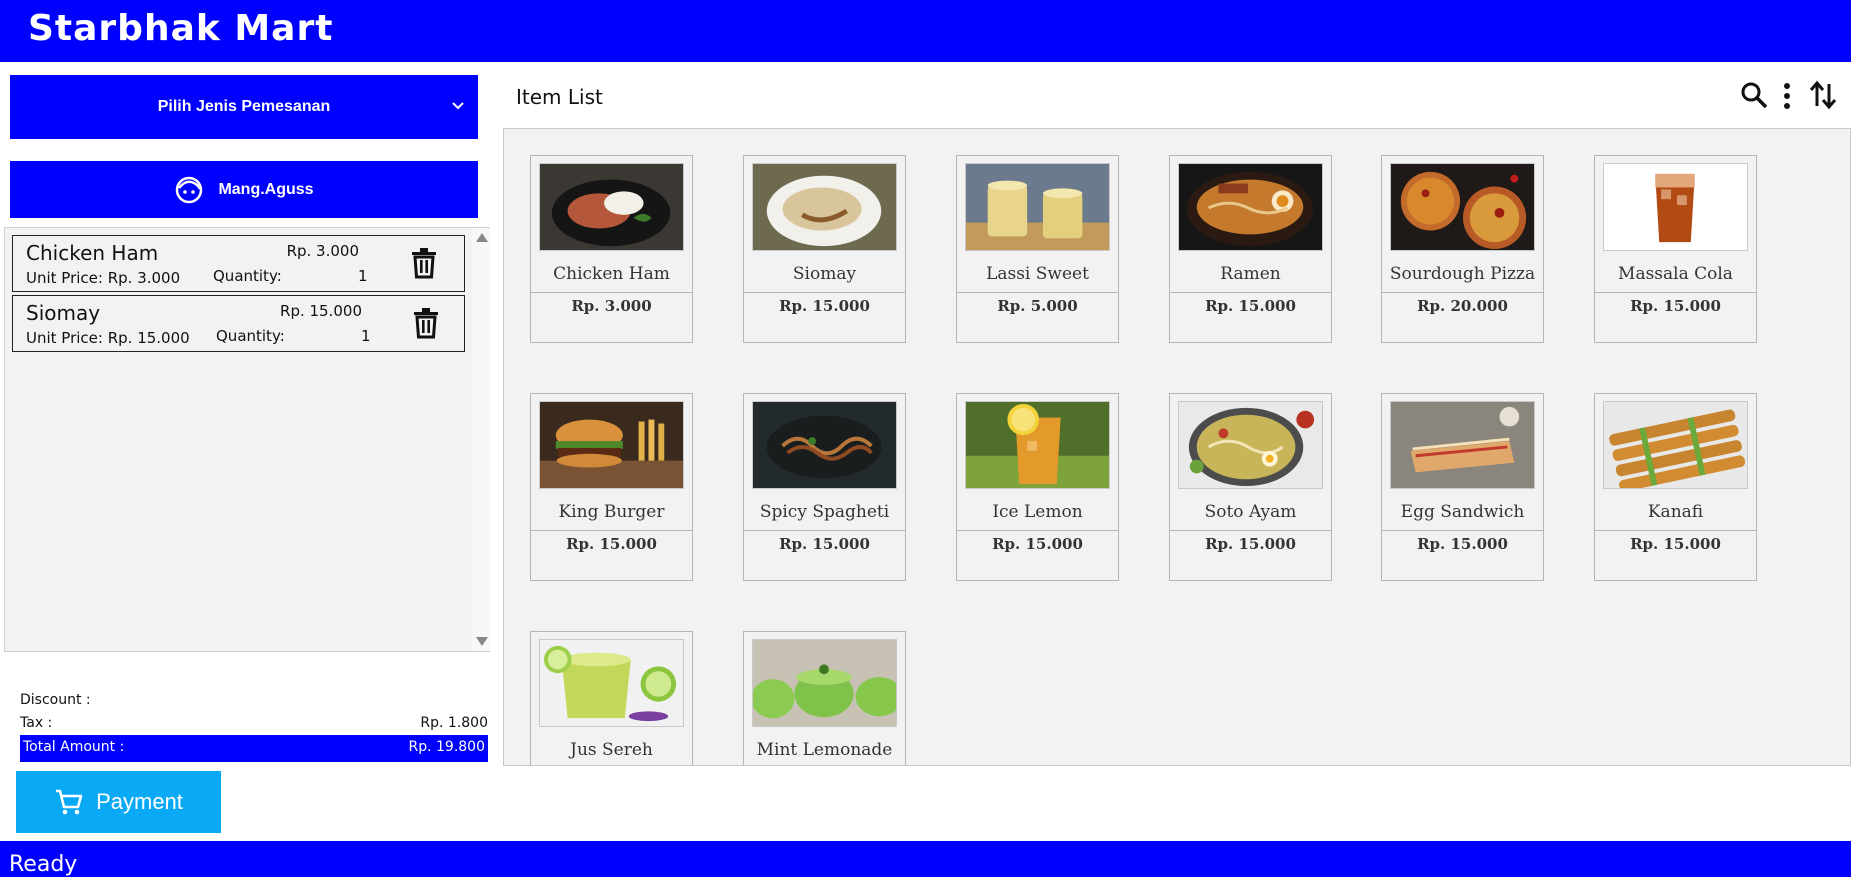 The width and height of the screenshot is (1851, 877). Describe the element at coordinates (1250, 487) in the screenshot. I see `product-card: Soto Ayam Rp. 15.000` at that location.